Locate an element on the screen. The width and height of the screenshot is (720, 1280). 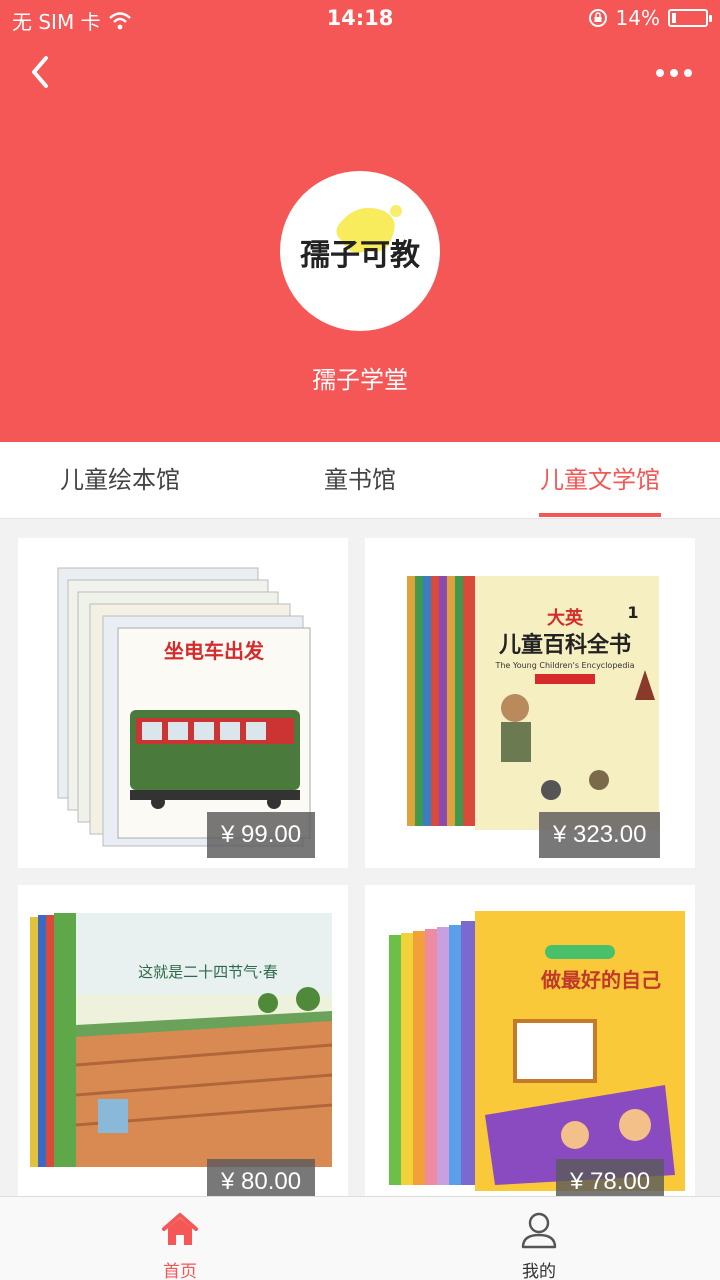
book-title: 做最好的自己 is located at coordinates (600, 980).